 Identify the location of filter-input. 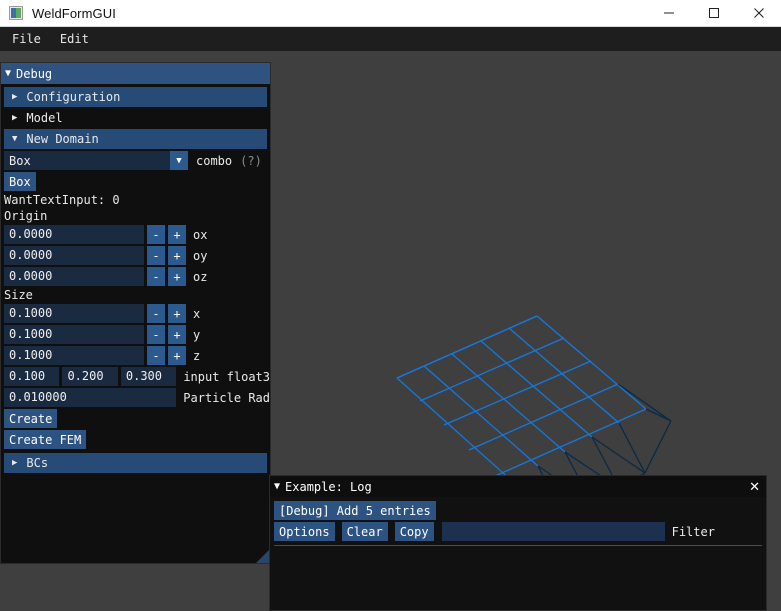
(553, 531).